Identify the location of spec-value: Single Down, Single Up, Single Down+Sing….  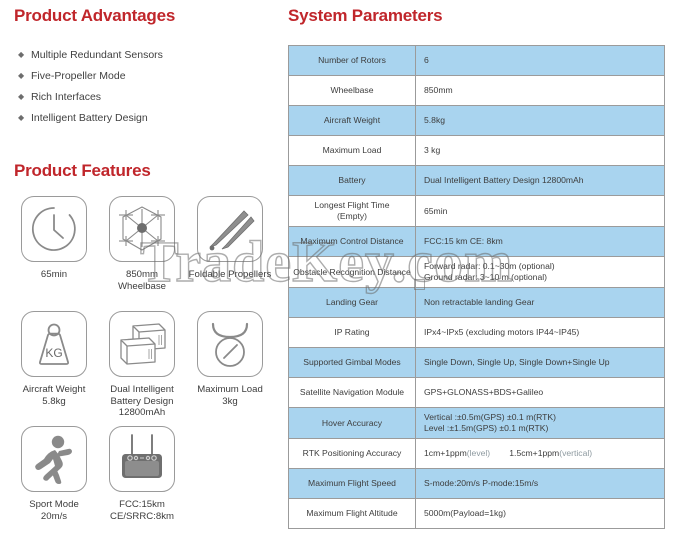
(540, 362).